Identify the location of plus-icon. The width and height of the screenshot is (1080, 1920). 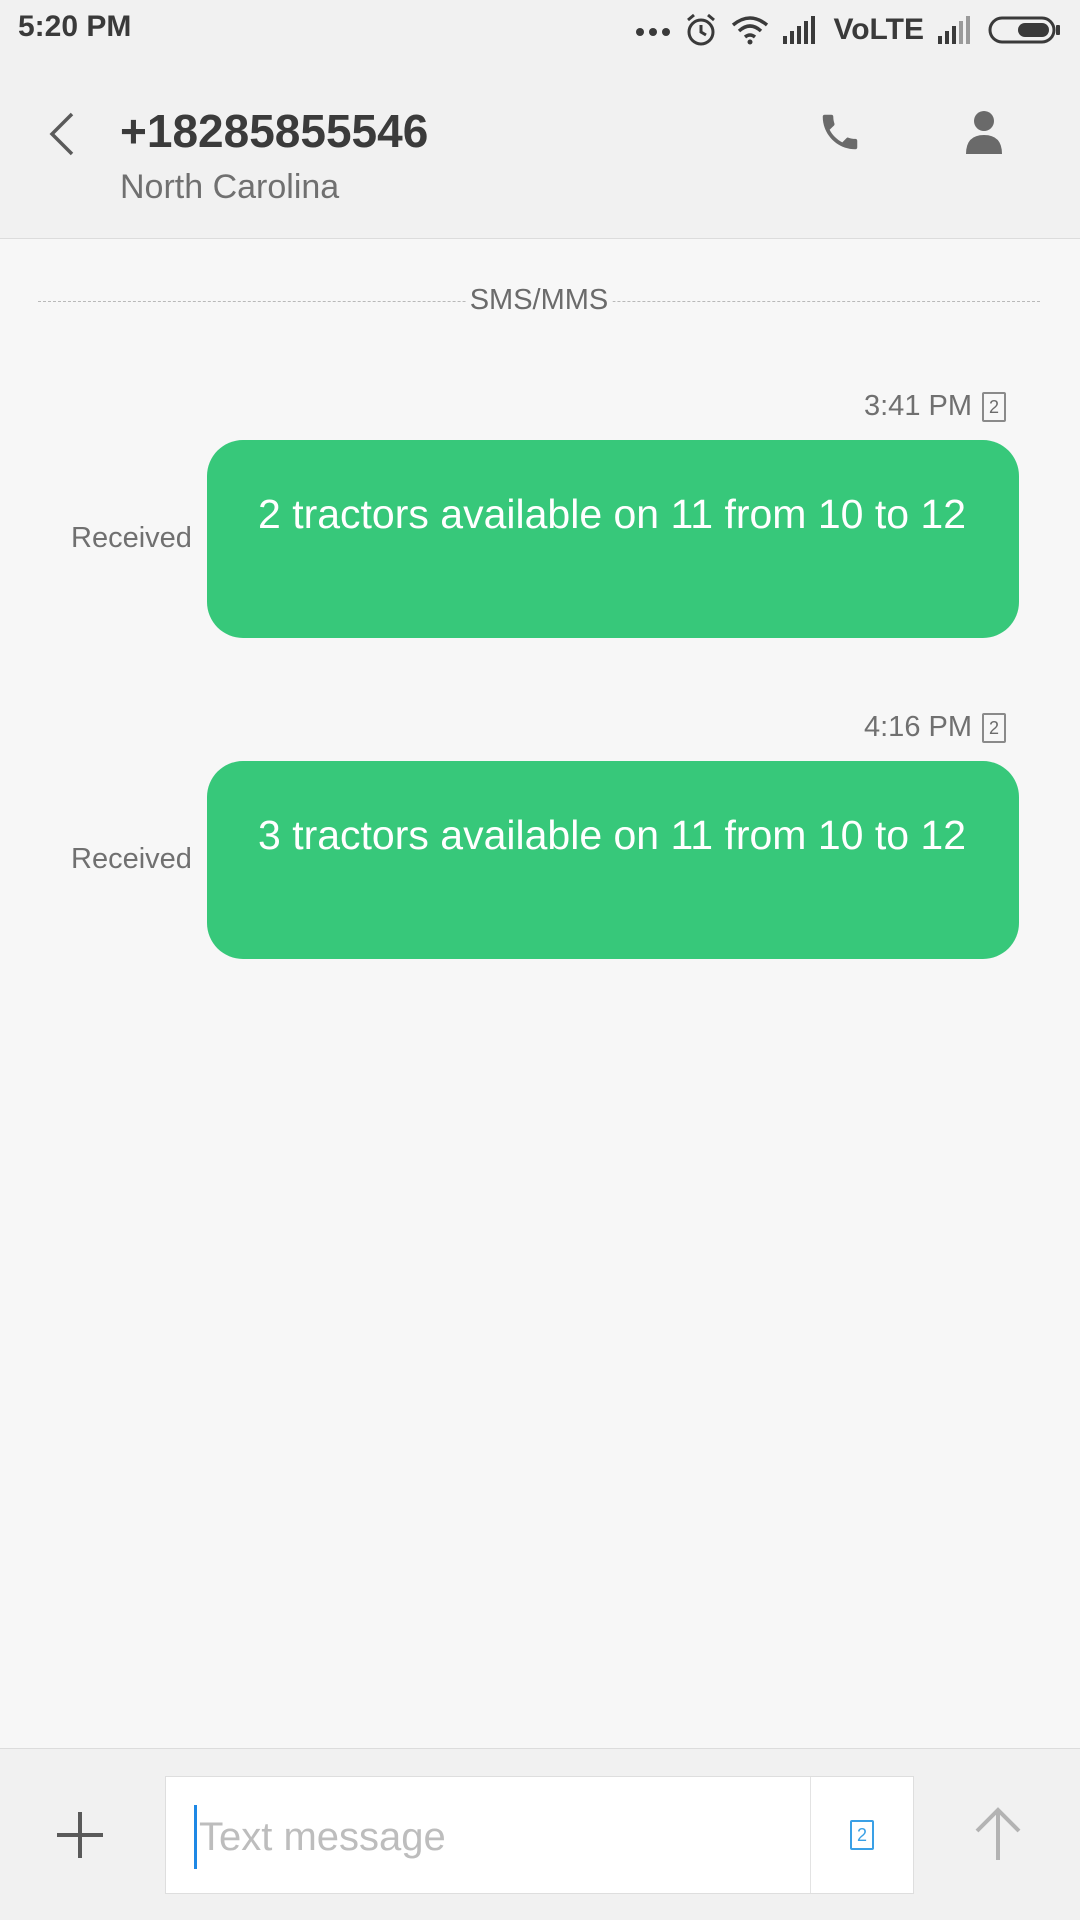
(80, 1837).